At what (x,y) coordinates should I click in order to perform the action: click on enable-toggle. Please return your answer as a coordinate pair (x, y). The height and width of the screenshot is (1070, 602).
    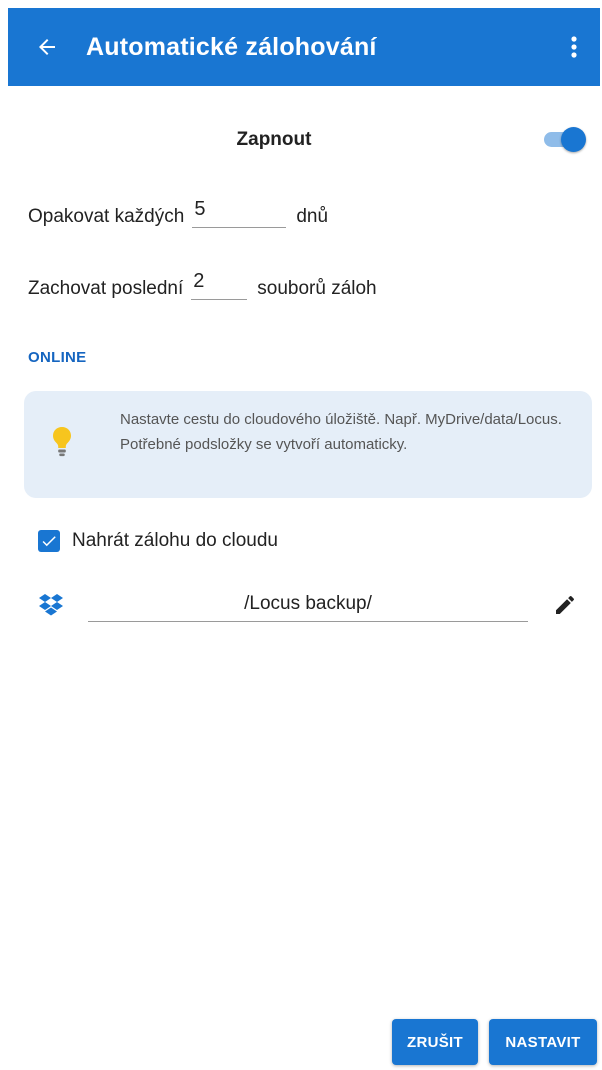
    Looking at the image, I should click on (565, 139).